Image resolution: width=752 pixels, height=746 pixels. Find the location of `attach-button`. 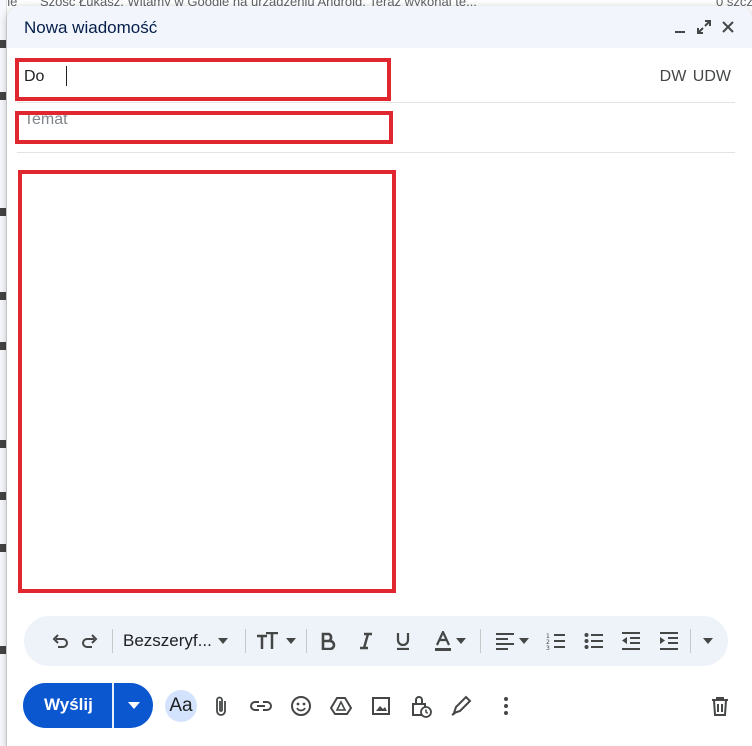

attach-button is located at coordinates (221, 706).